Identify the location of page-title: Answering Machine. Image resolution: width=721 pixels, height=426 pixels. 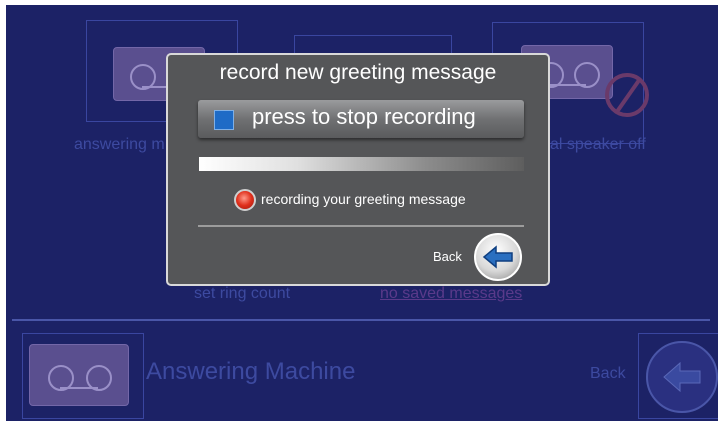
(251, 371).